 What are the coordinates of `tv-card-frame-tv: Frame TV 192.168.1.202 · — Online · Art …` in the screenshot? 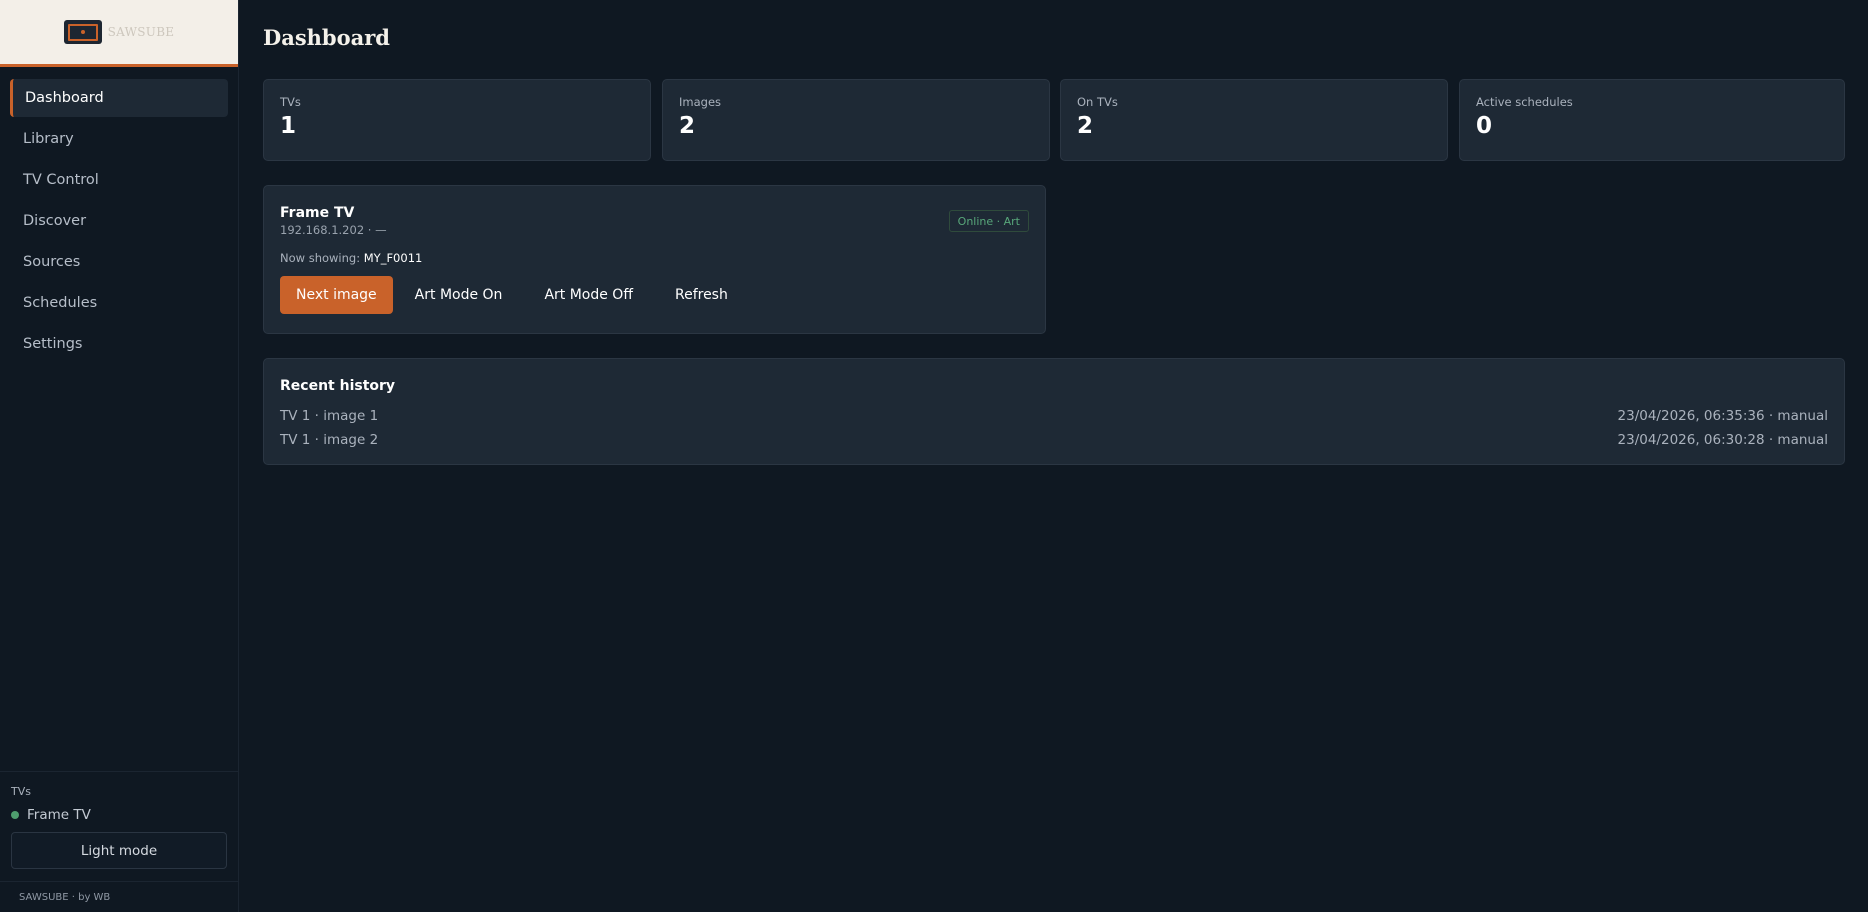 It's located at (654, 259).